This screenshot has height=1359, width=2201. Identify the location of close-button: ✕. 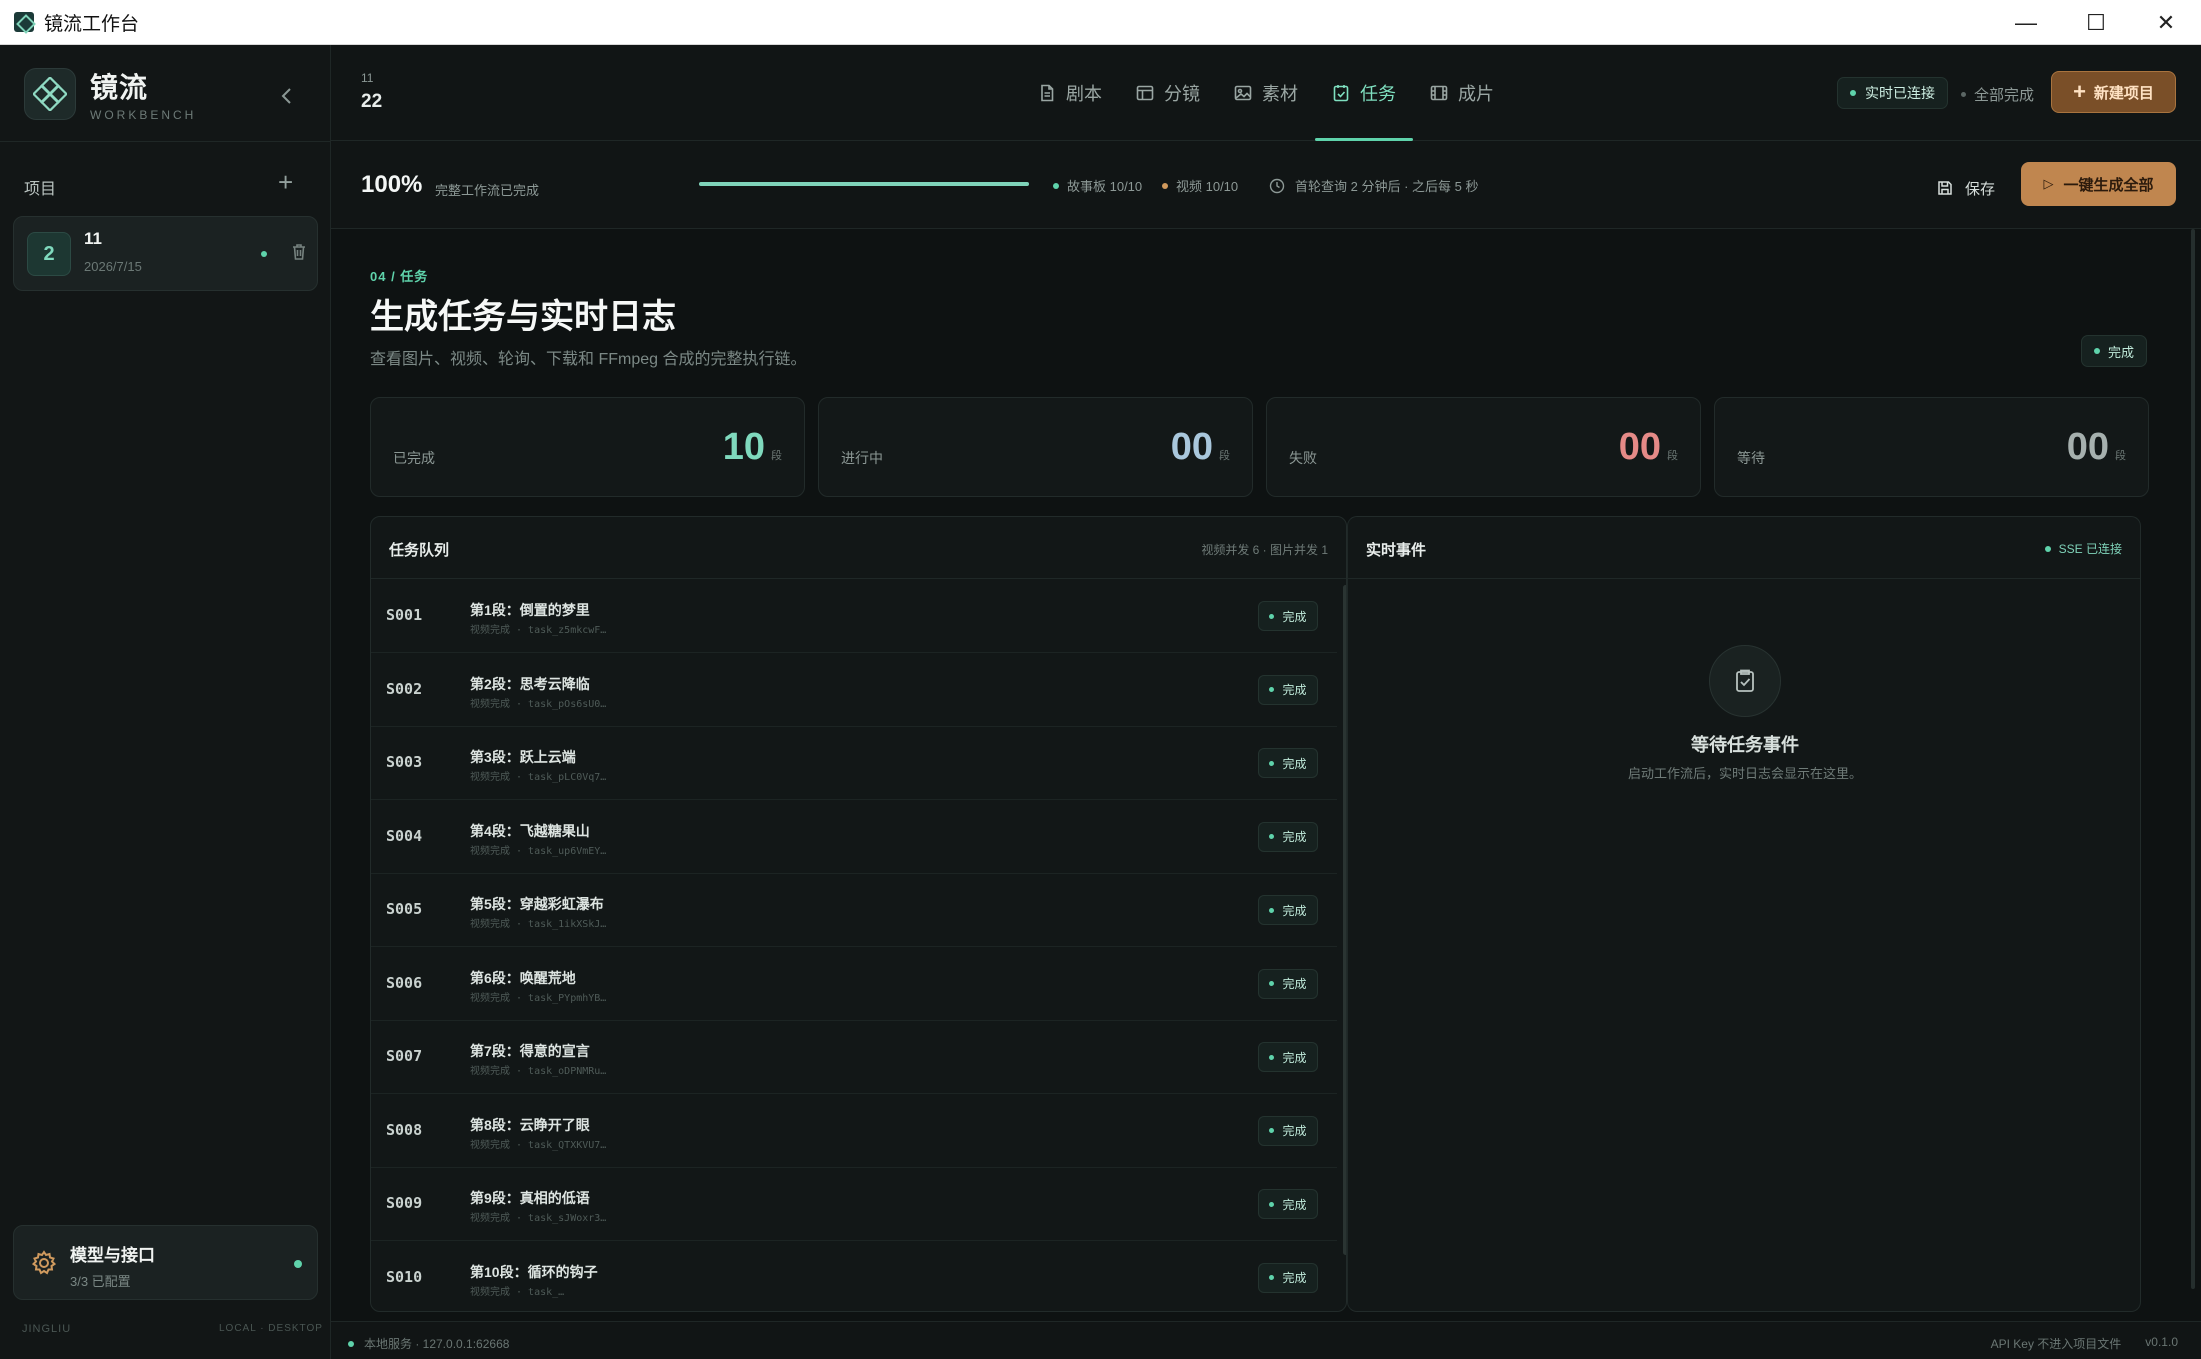
(2166, 22).